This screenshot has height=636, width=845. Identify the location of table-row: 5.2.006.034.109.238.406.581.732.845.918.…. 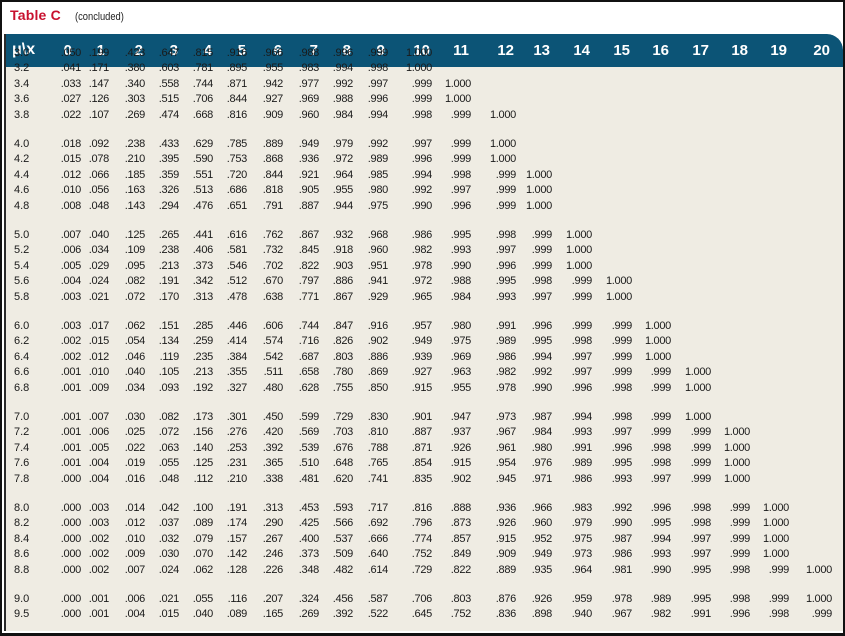
(424, 251).